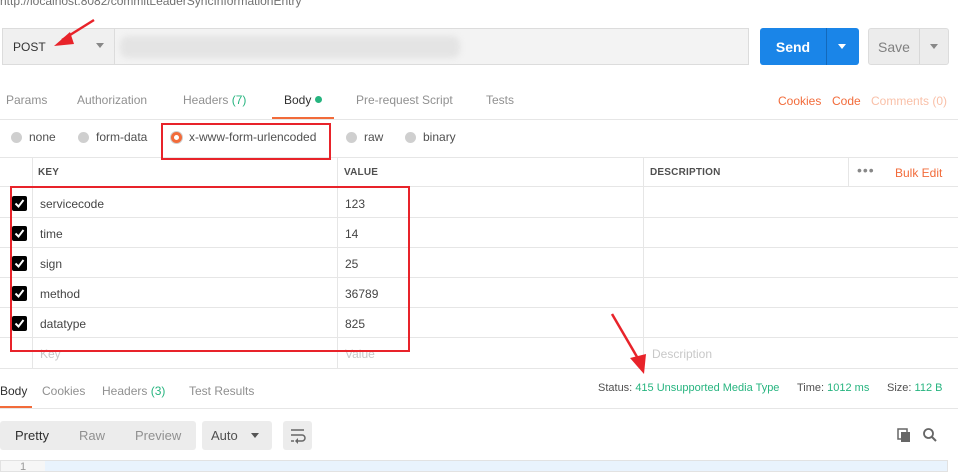 The width and height of the screenshot is (958, 472). What do you see at coordinates (826, 46) in the screenshot?
I see `send-divider` at bounding box center [826, 46].